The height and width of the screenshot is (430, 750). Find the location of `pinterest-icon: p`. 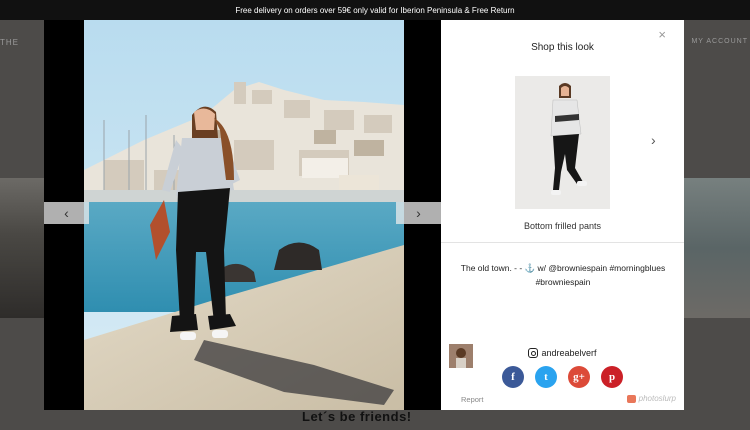

pinterest-icon: p is located at coordinates (612, 377).